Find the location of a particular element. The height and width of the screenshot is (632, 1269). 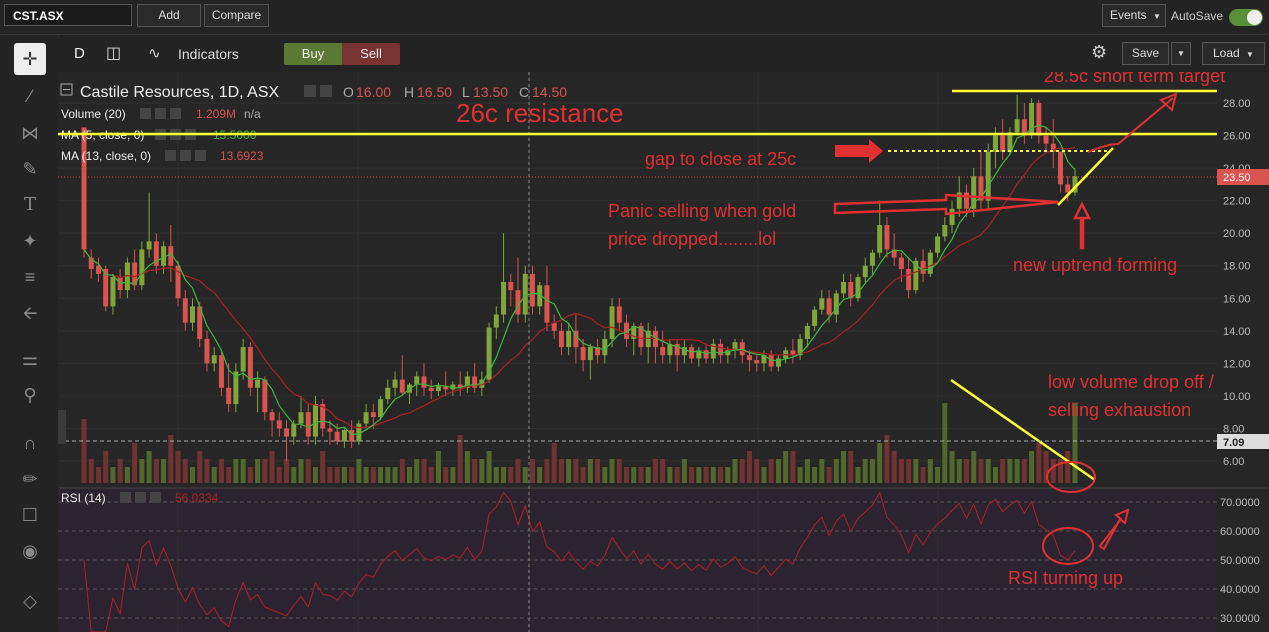

candle-type-icon: ◫ is located at coordinates (113, 53).